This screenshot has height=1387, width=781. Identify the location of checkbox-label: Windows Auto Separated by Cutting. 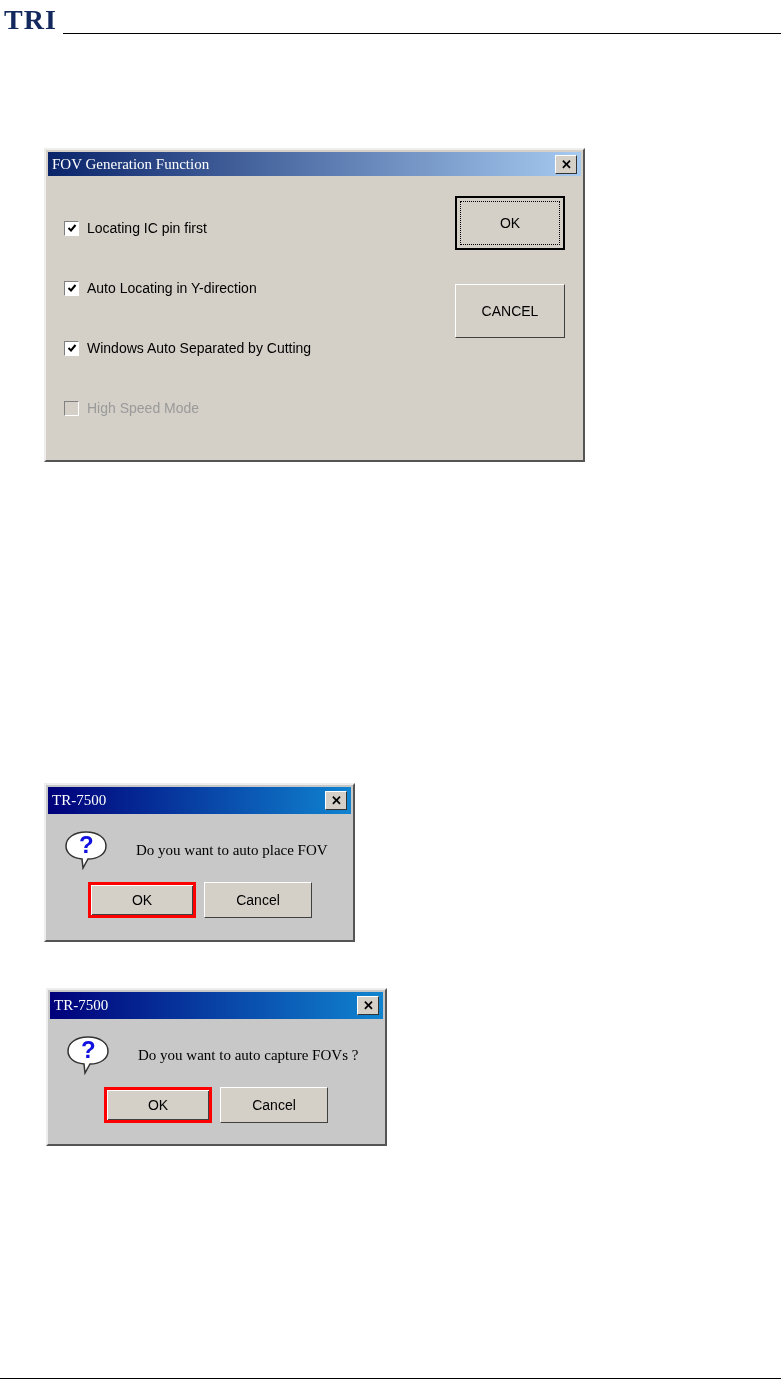
(199, 348).